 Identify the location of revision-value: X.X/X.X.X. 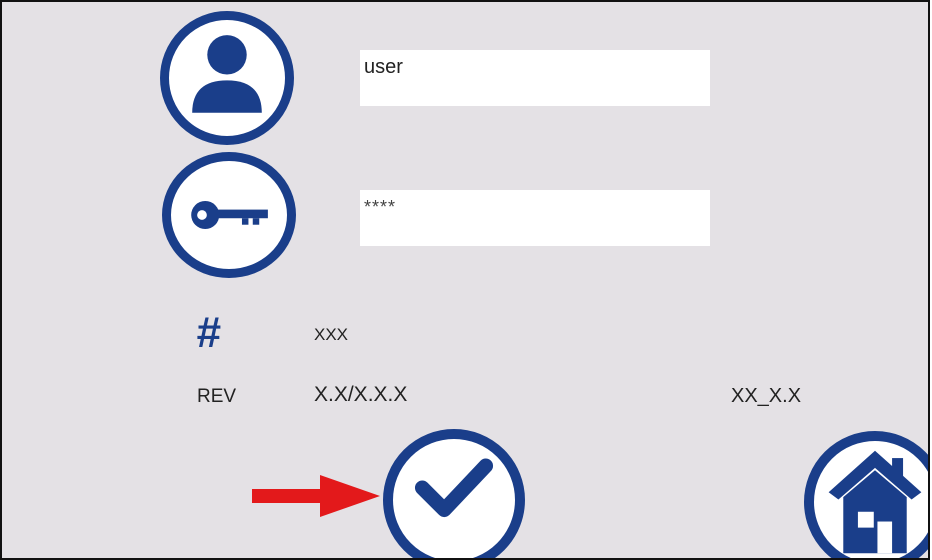
(361, 394).